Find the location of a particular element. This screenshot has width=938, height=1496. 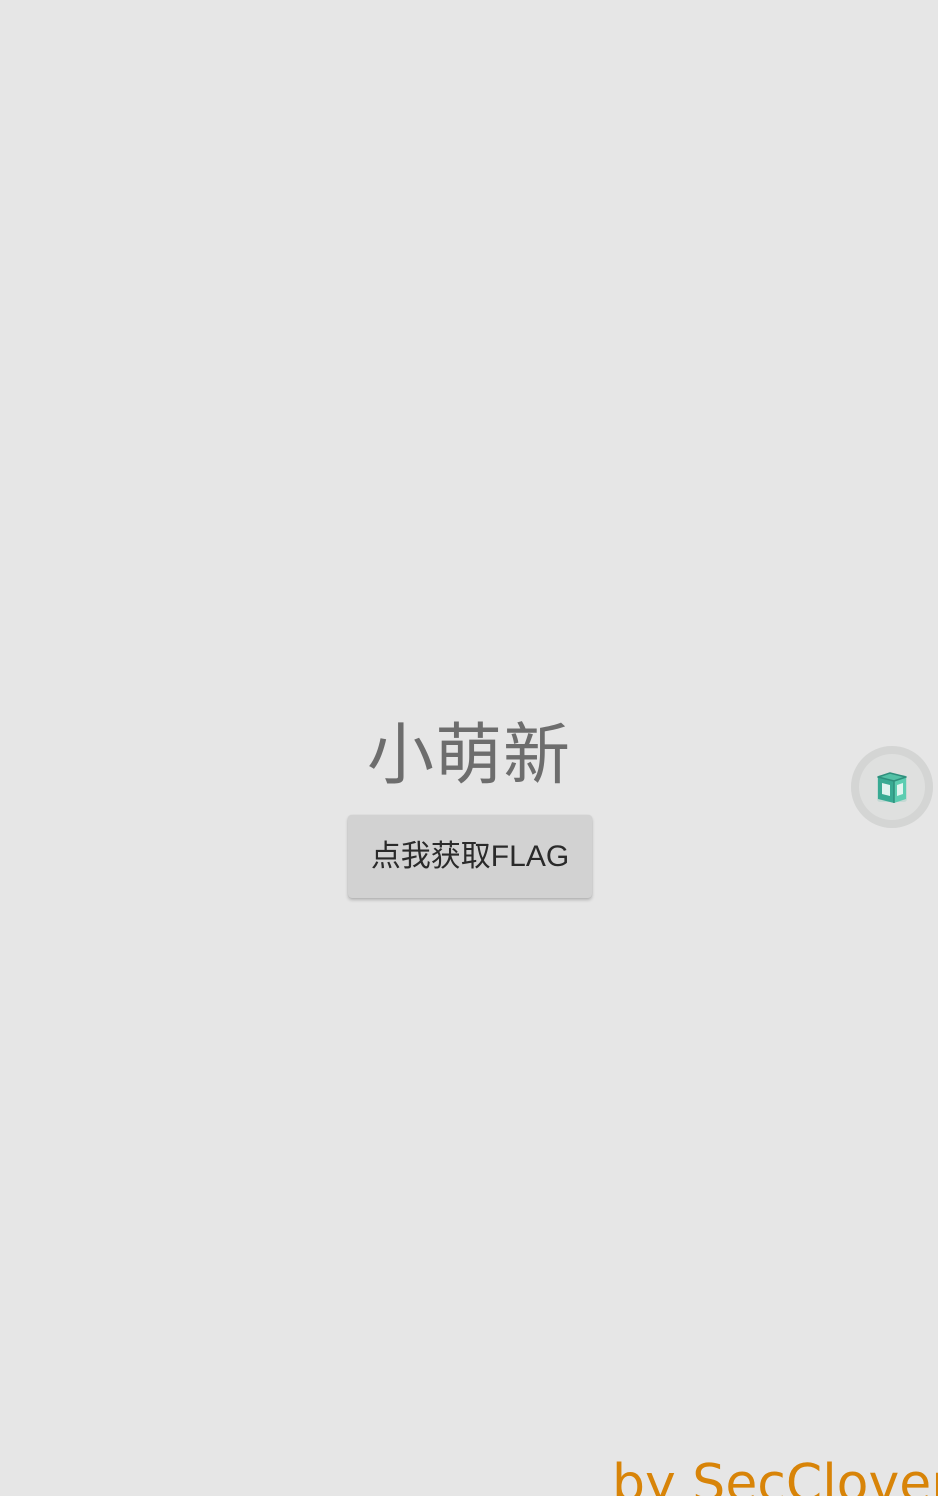

get-flag-button: 点我获取FLAG is located at coordinates (470, 856).